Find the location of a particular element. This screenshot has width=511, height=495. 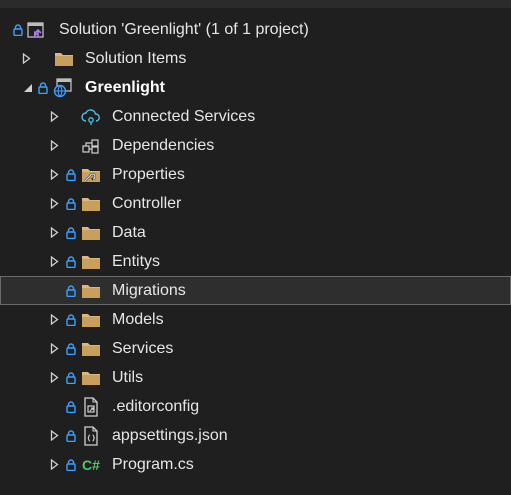

chevron-expanded-icon is located at coordinates (28, 87).